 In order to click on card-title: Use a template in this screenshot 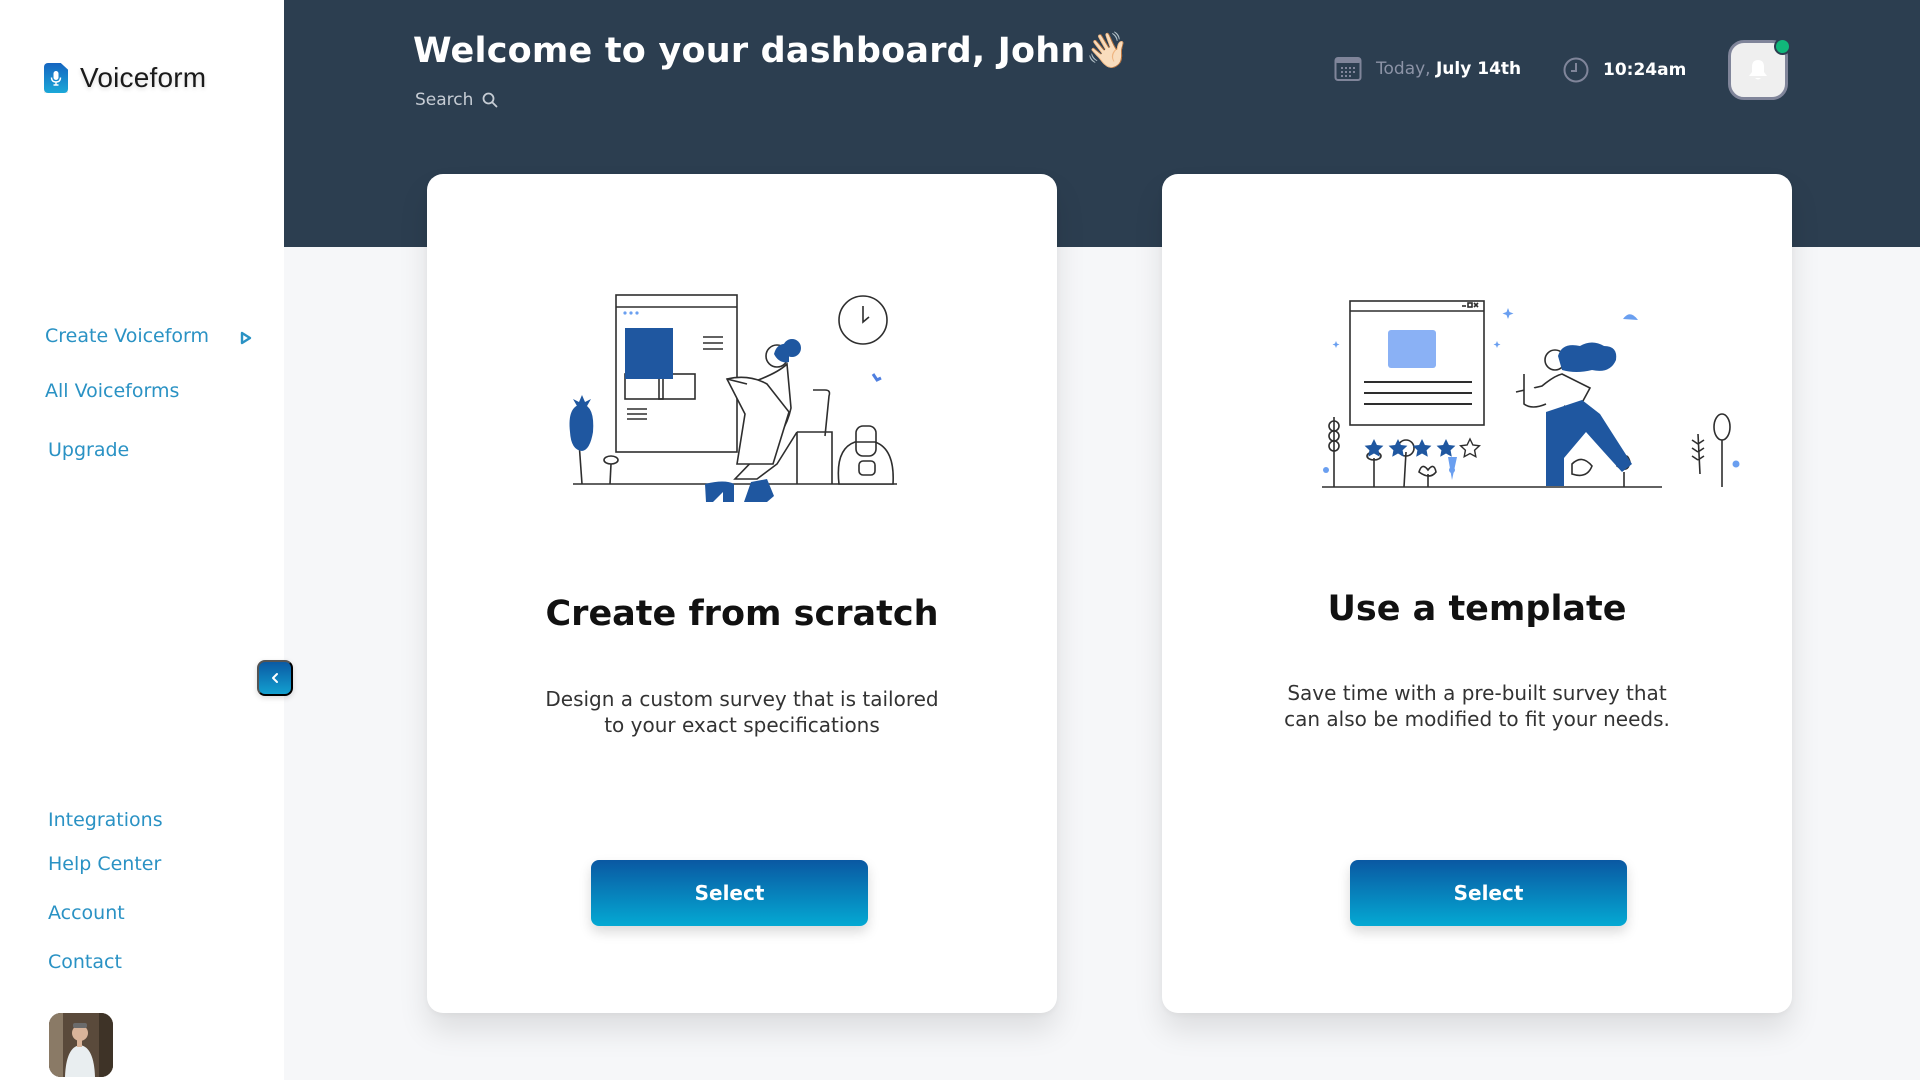, I will do `click(1477, 609)`.